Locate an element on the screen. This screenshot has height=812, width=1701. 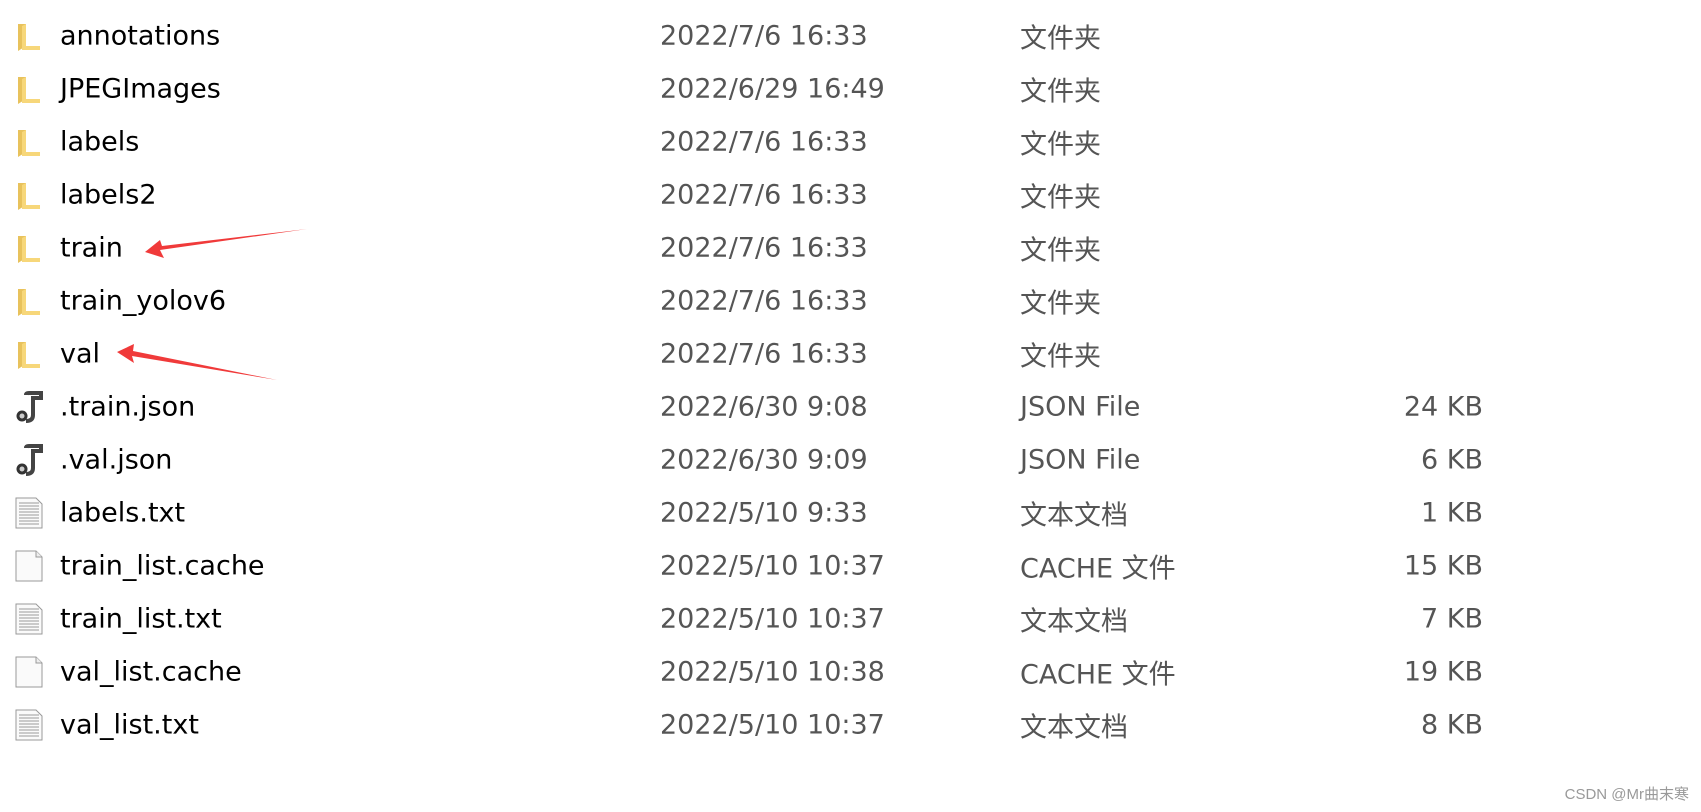
file-row: train 2022/7/6 16:33 文件夹 is located at coordinates (800, 247).